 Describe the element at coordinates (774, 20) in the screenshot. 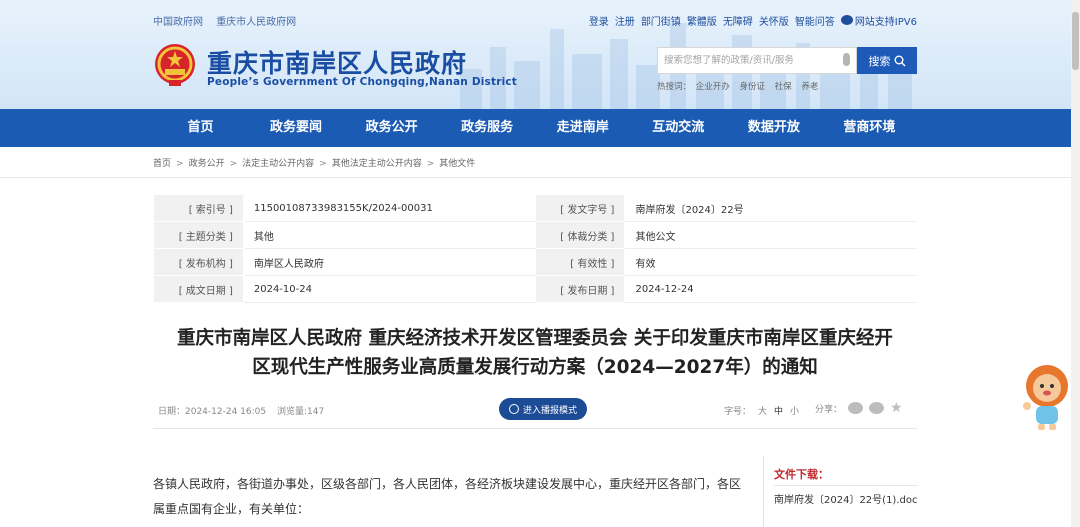

I see `care-mode-link: 关怀版` at that location.